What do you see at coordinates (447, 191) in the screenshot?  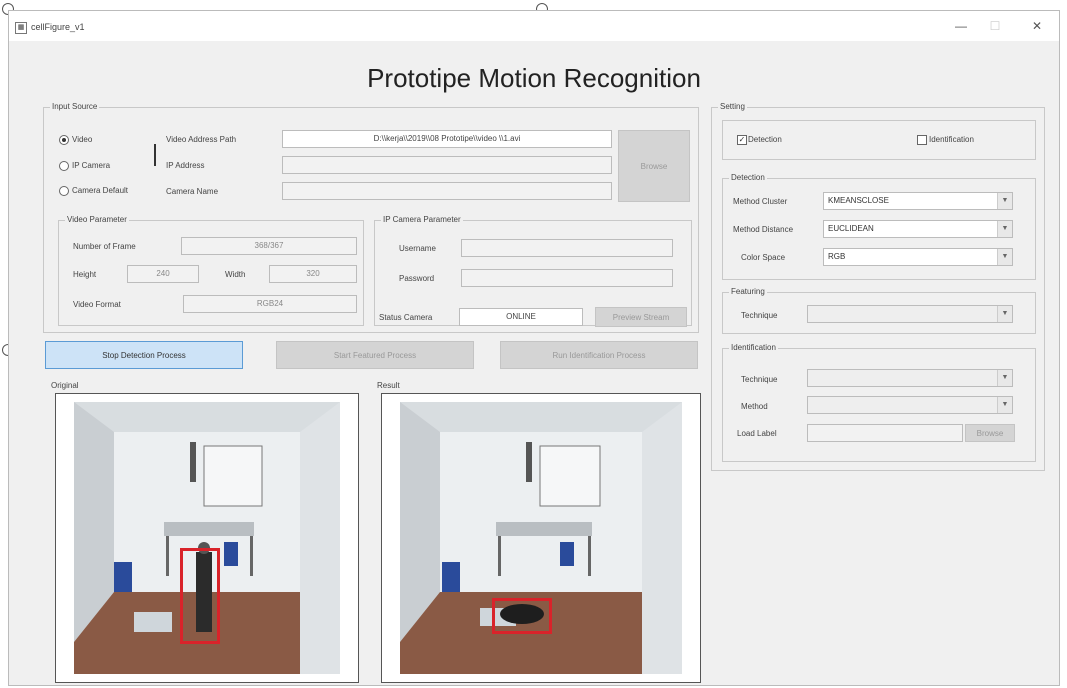 I see `camera-name-field` at bounding box center [447, 191].